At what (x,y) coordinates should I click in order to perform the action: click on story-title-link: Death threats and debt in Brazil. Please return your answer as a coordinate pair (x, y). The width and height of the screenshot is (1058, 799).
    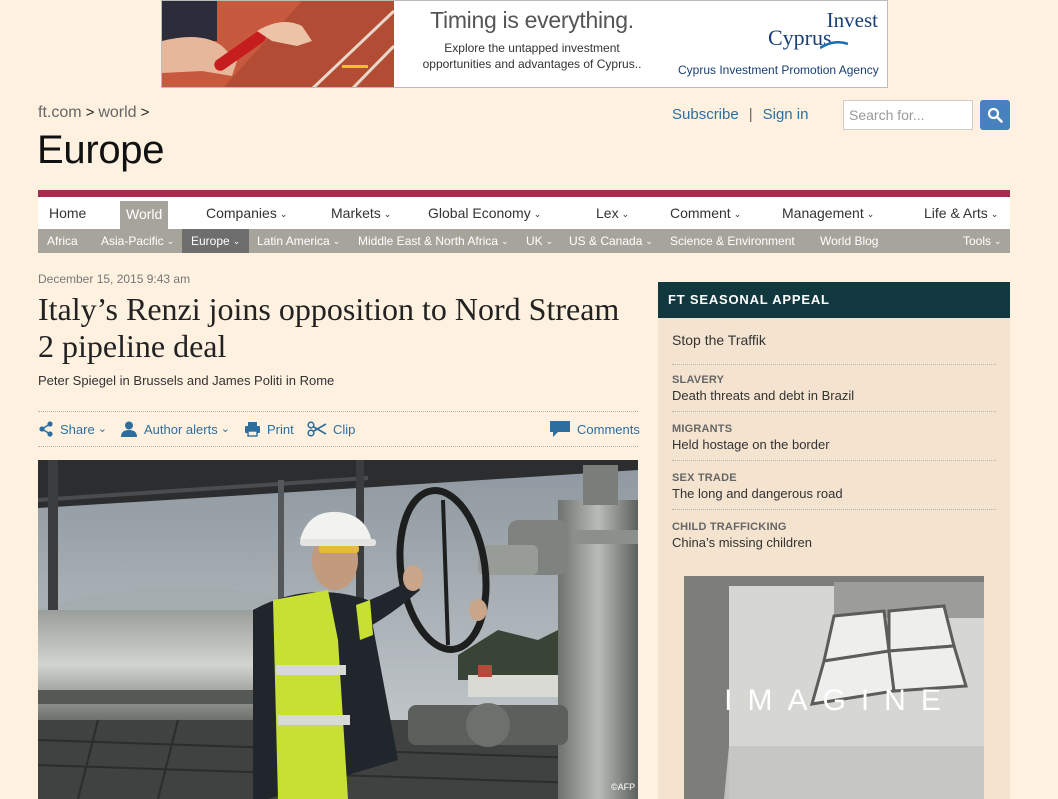
    Looking at the image, I should click on (834, 395).